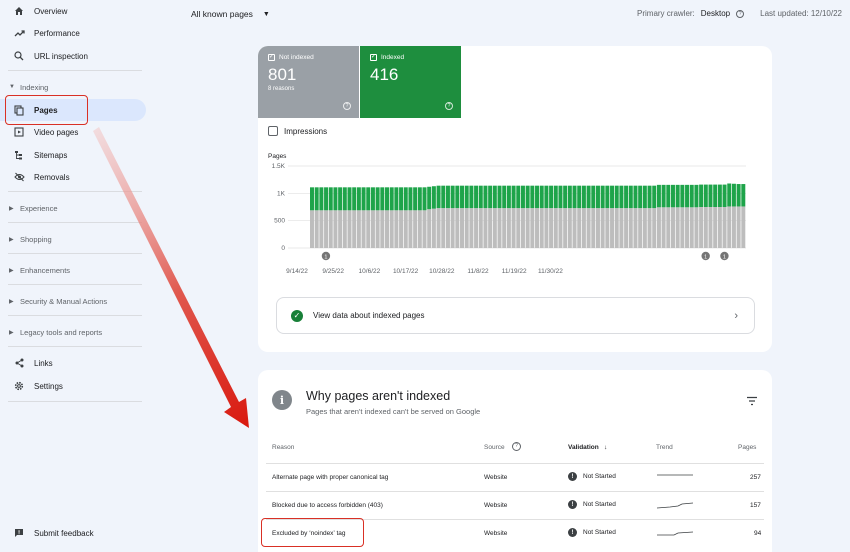 This screenshot has height=552, width=850. I want to click on sidebar-item-removals: Removals, so click(73, 177).